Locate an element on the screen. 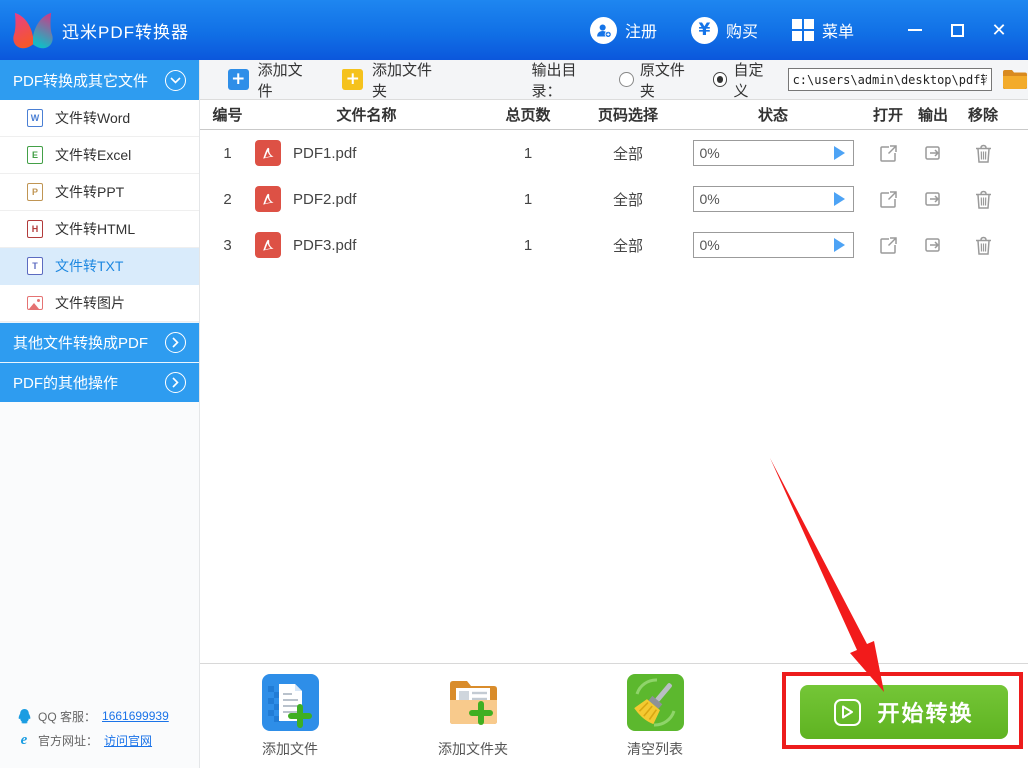 This screenshot has width=1028, height=768. col-remove: 移除 is located at coordinates (982, 115).